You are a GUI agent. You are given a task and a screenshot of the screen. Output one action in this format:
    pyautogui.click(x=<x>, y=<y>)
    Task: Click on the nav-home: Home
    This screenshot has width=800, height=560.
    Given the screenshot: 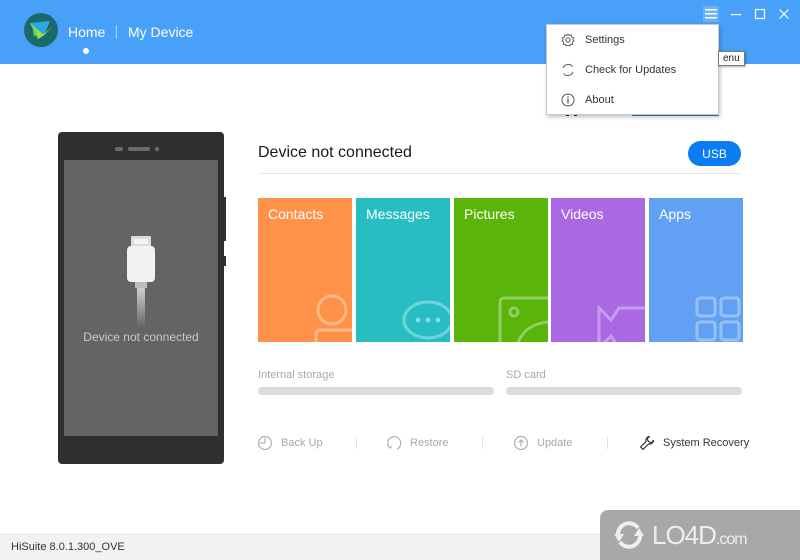 What is the action you would take?
    pyautogui.click(x=86, y=32)
    